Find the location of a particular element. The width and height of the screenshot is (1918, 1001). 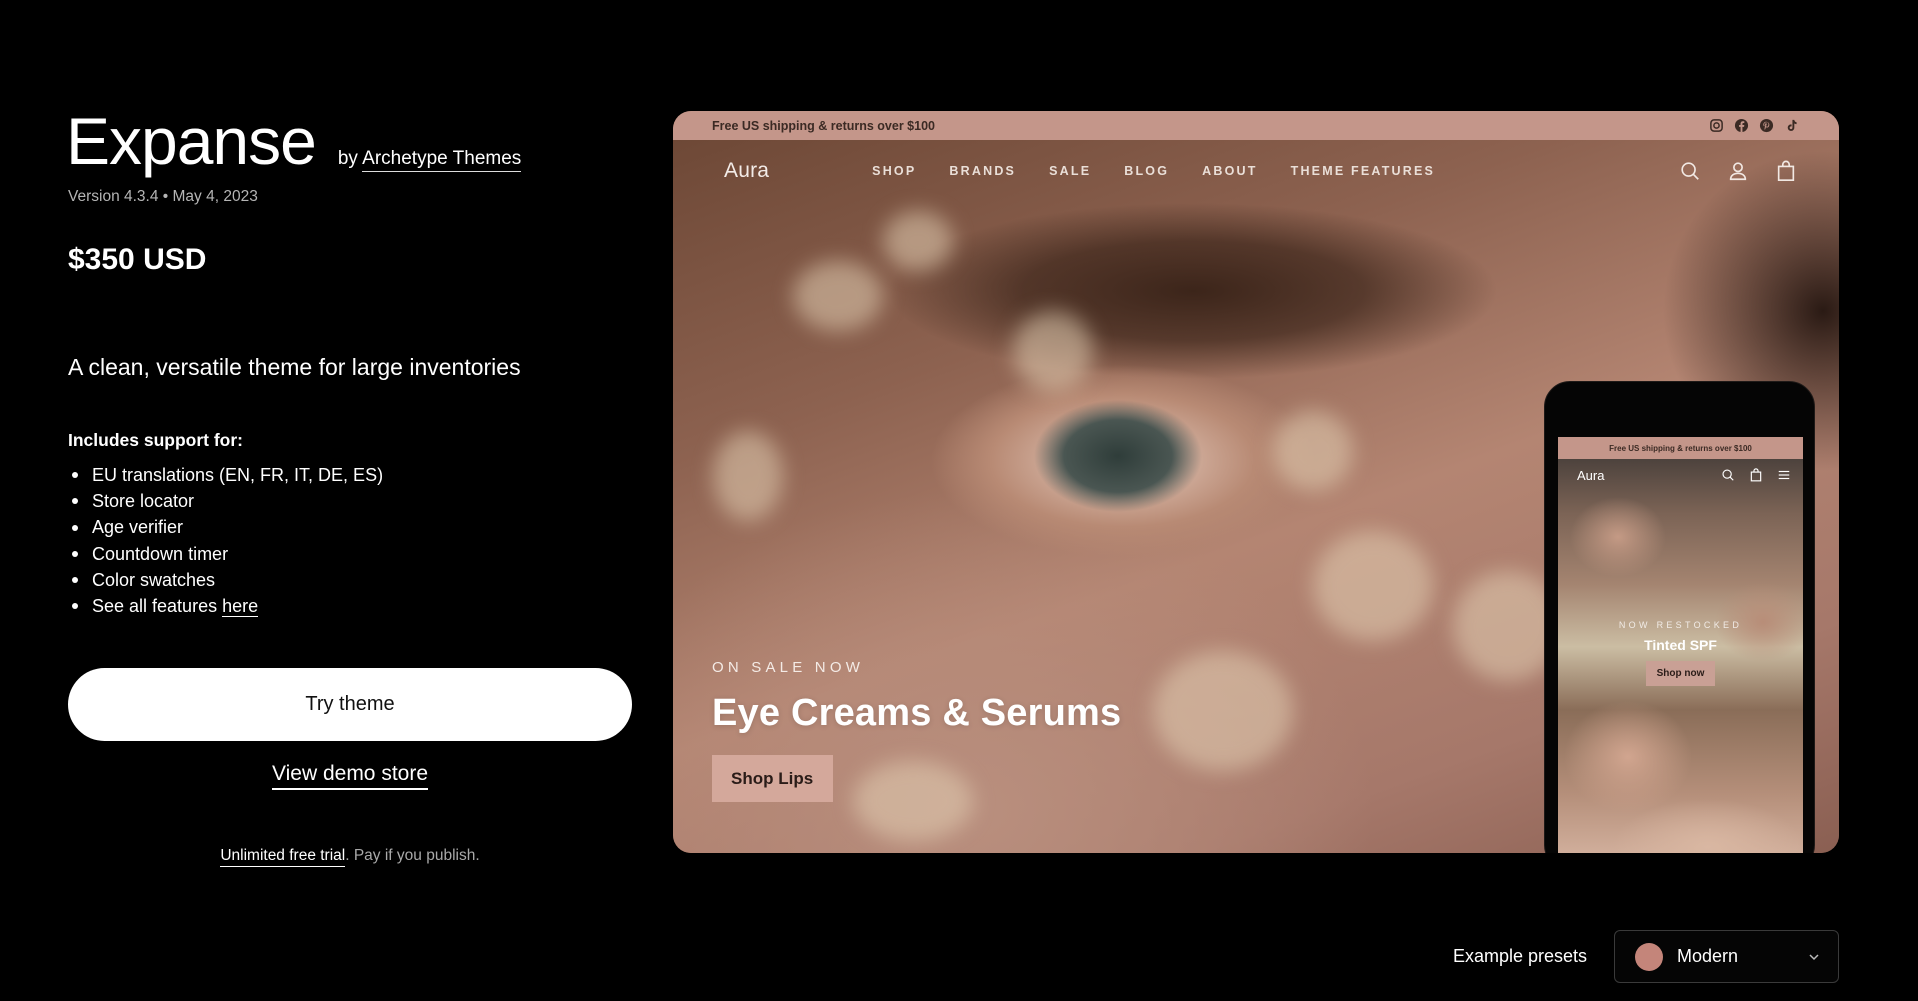

pinterest-icon is located at coordinates (1766, 126).